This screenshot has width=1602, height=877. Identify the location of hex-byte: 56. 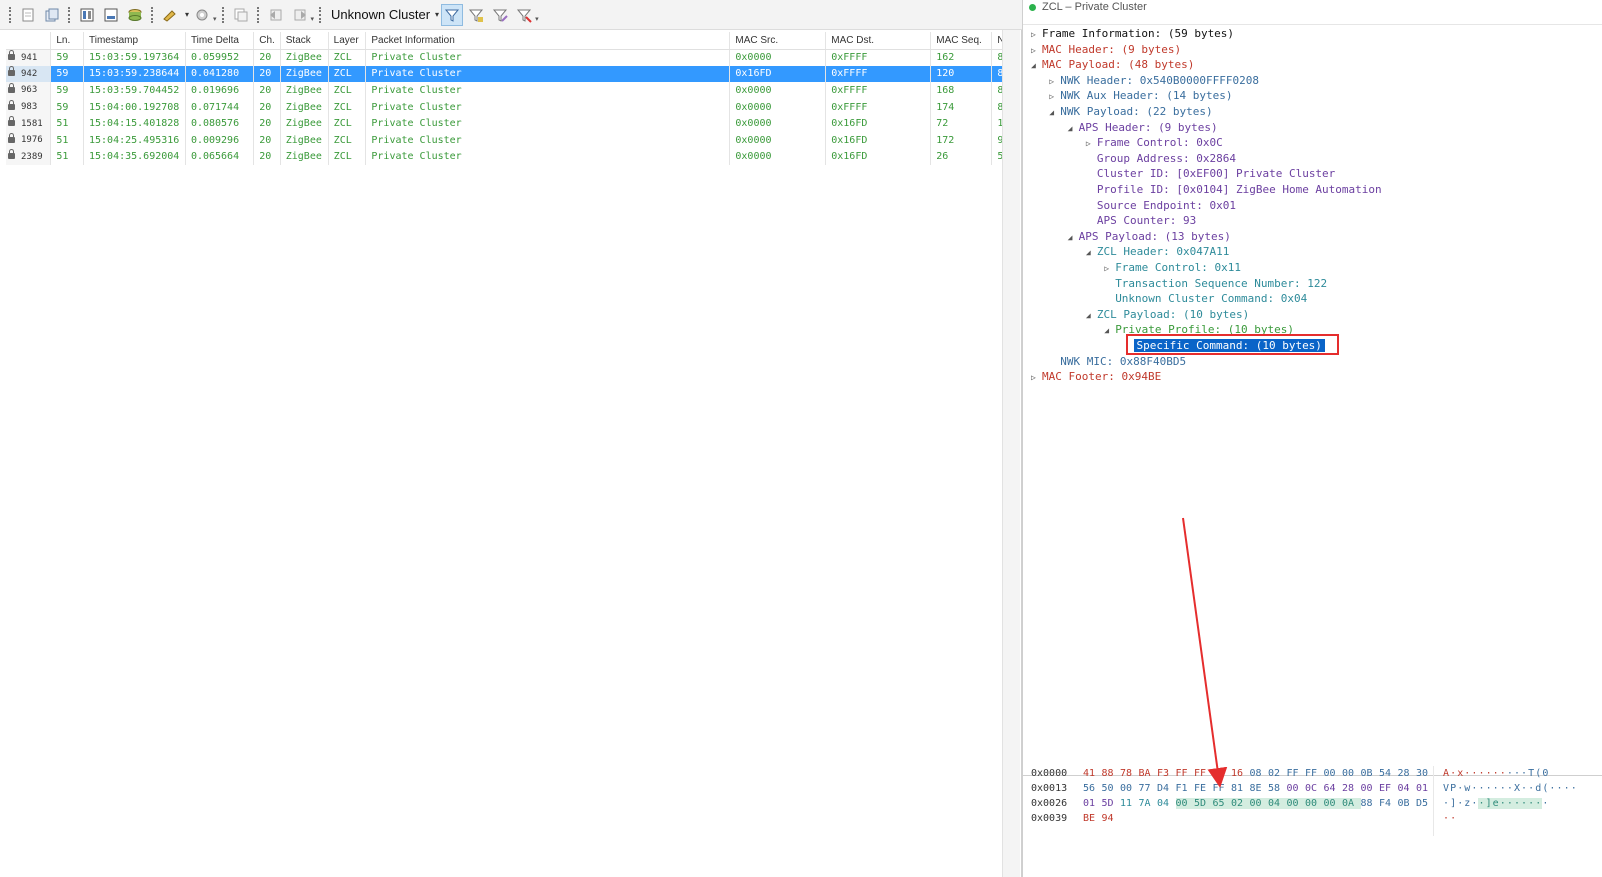
(1092, 788).